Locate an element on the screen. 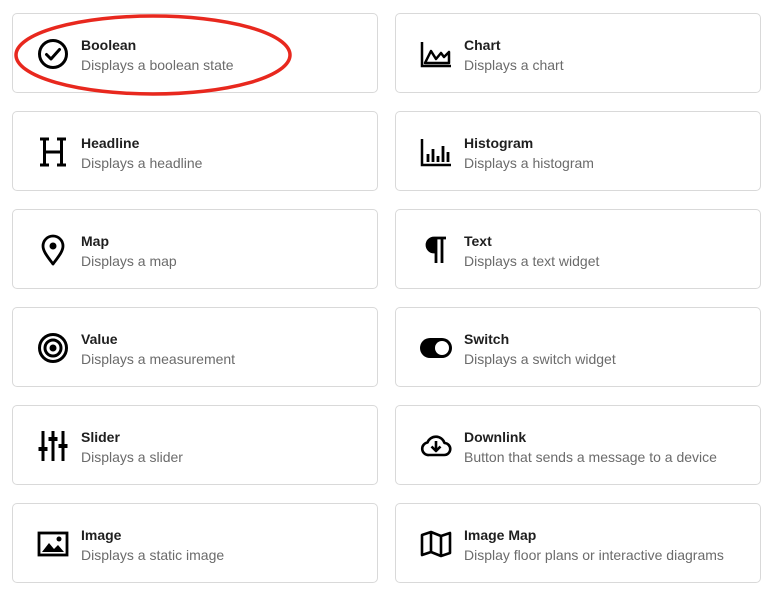  widget-card-image: Image Displays a static image is located at coordinates (195, 543).